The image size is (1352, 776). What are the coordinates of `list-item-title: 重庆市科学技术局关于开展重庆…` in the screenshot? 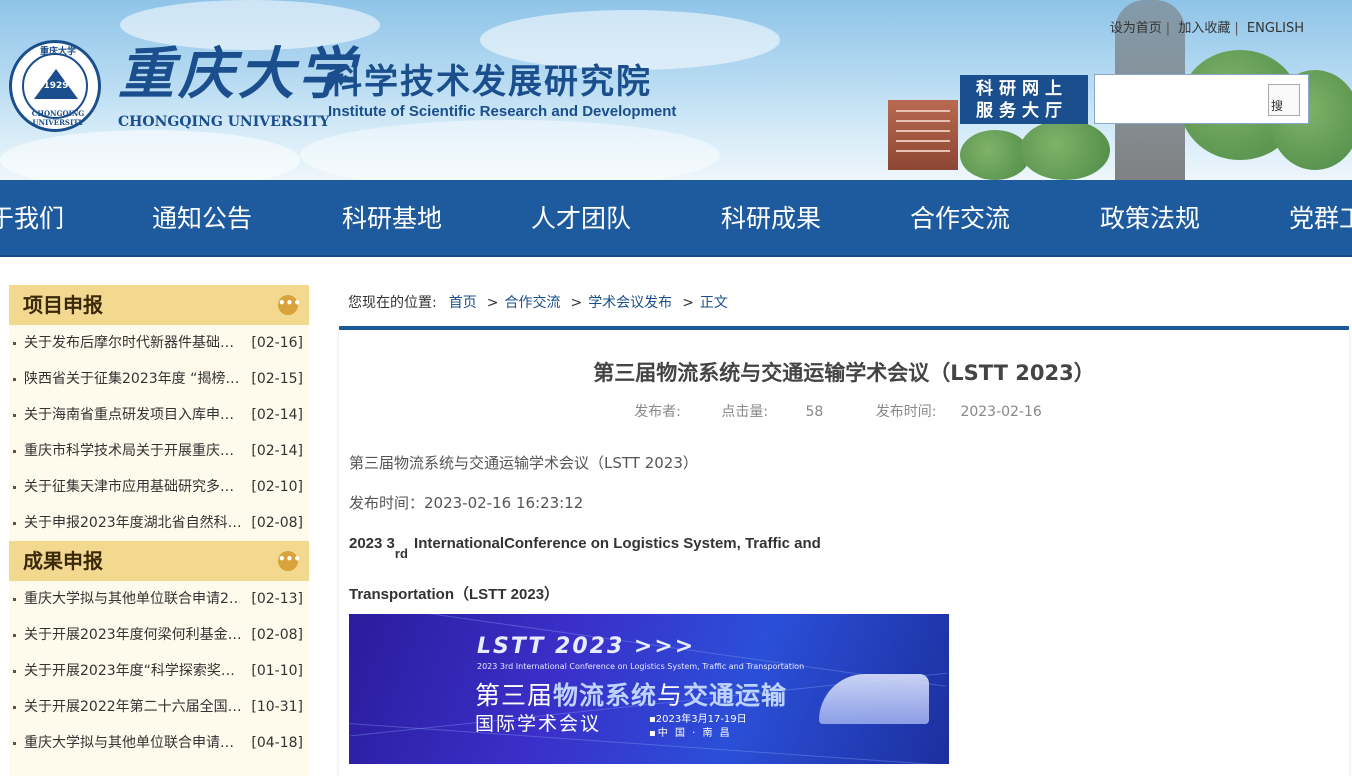 It's located at (132, 451).